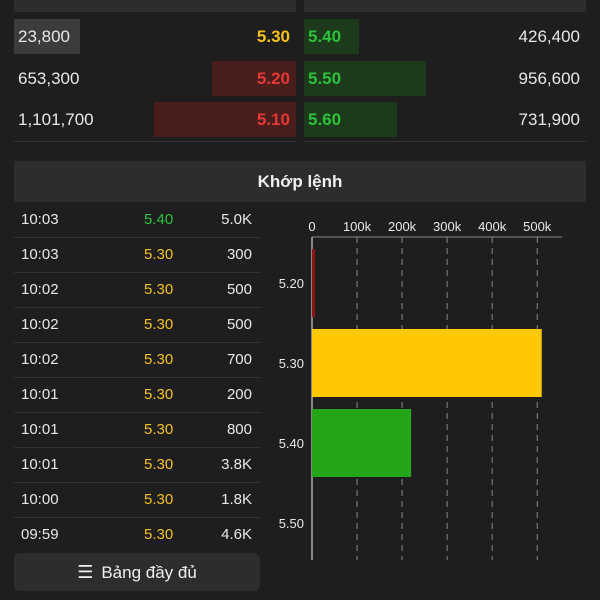 The width and height of the screenshot is (600, 600). Describe the element at coordinates (49, 78) in the screenshot. I see `bid-volume: 653,300` at that location.